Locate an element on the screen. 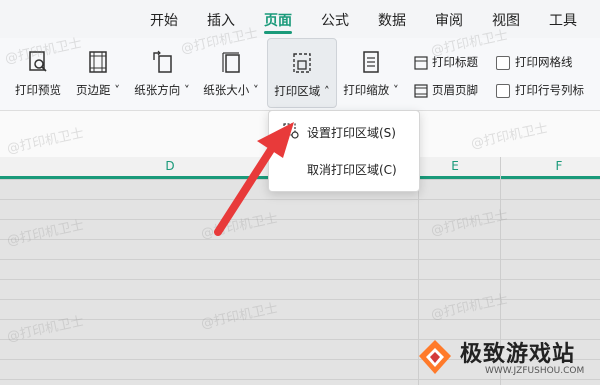 This screenshot has width=600, height=385. annotation-arrow-icon is located at coordinates (254, 179).